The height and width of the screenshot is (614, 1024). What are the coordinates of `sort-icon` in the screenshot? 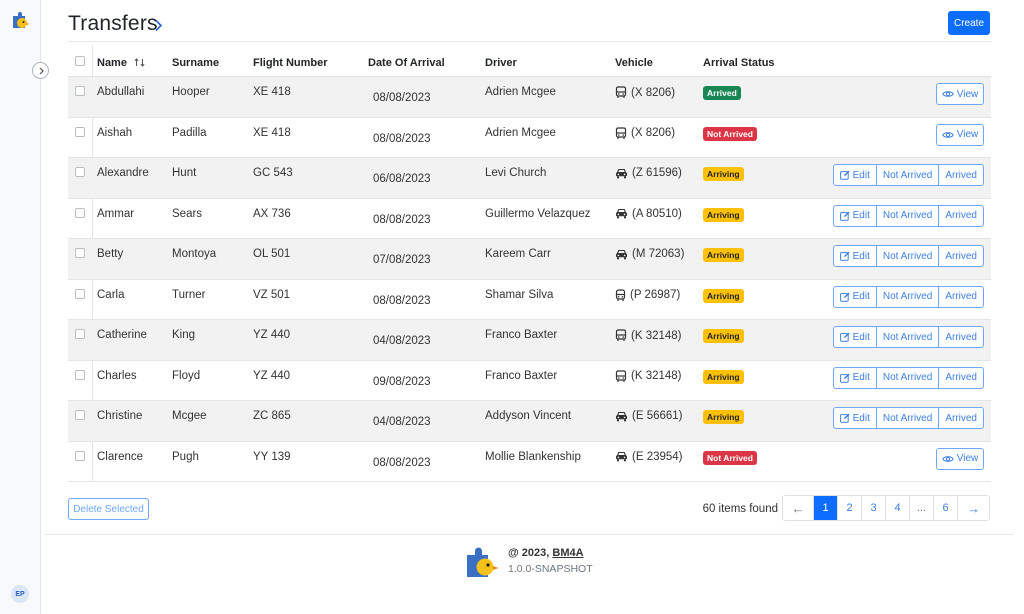 It's located at (139, 62).